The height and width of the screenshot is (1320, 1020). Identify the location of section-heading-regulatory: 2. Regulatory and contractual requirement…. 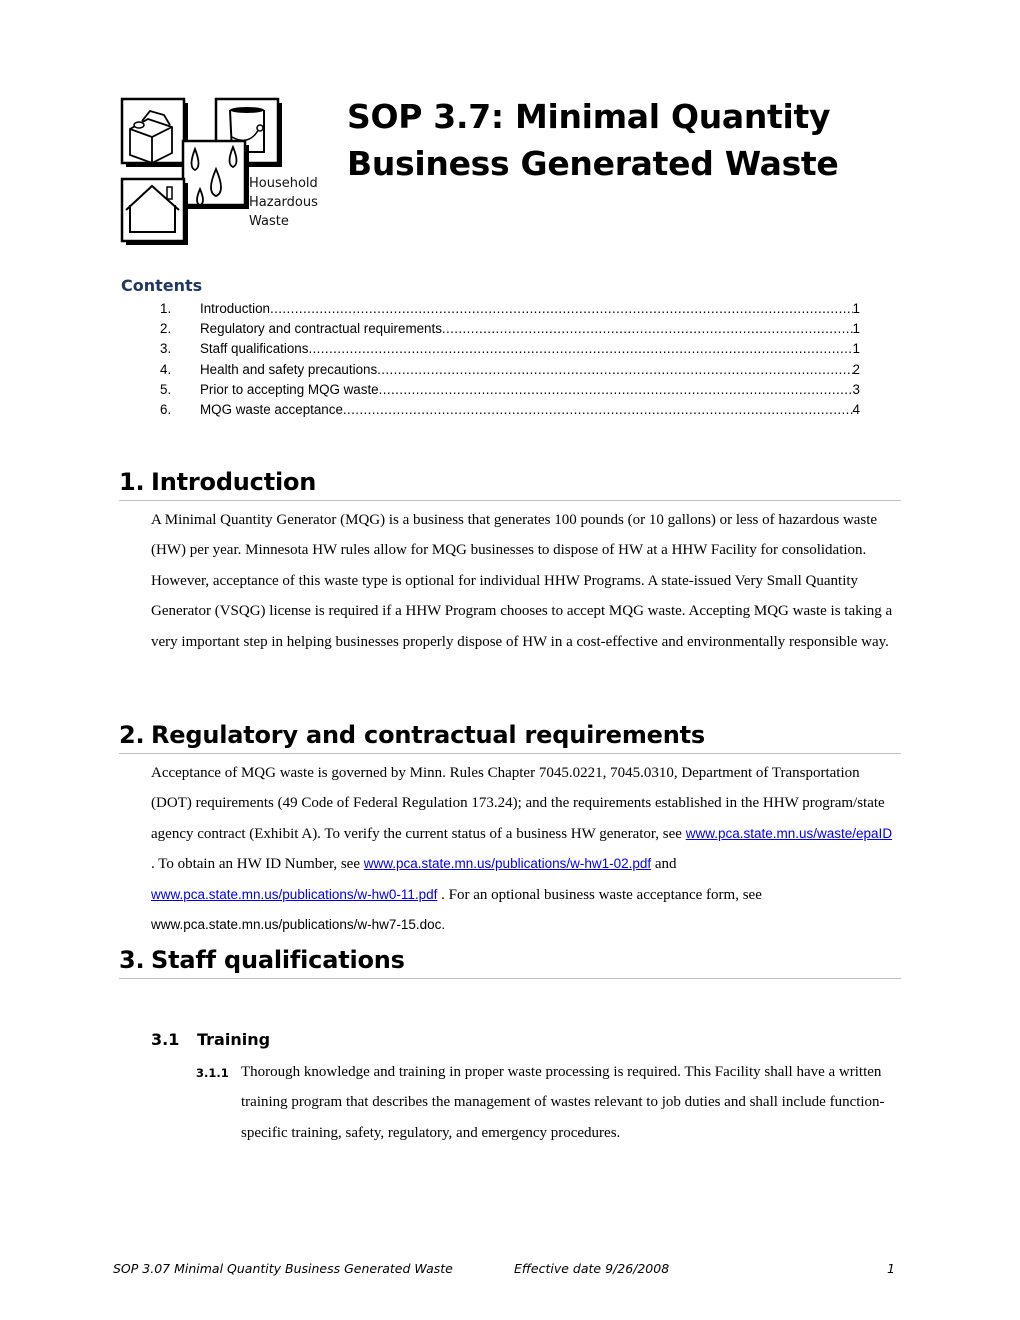
(510, 737).